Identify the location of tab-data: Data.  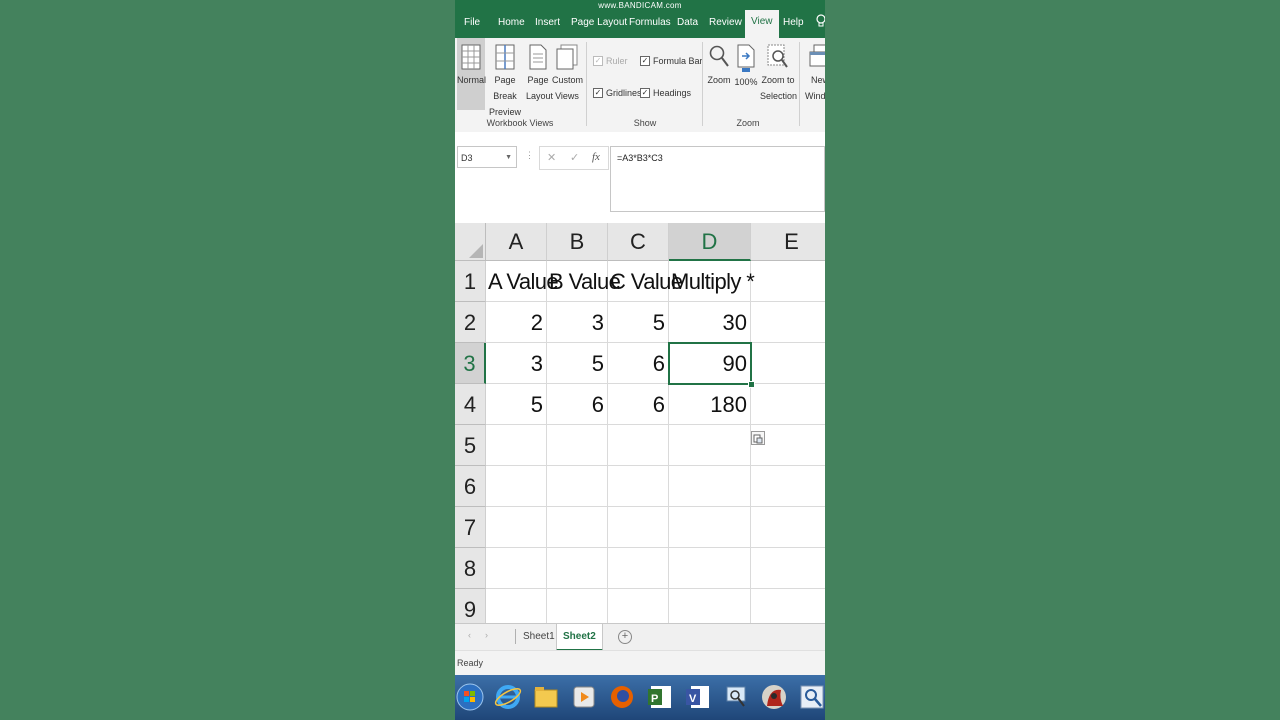
(687, 23).